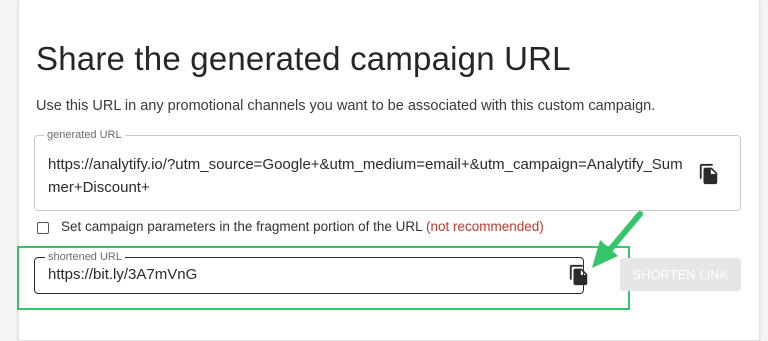 This screenshot has height=341, width=768. What do you see at coordinates (303, 58) in the screenshot?
I see `page-title: Share the generated campaign URL` at bounding box center [303, 58].